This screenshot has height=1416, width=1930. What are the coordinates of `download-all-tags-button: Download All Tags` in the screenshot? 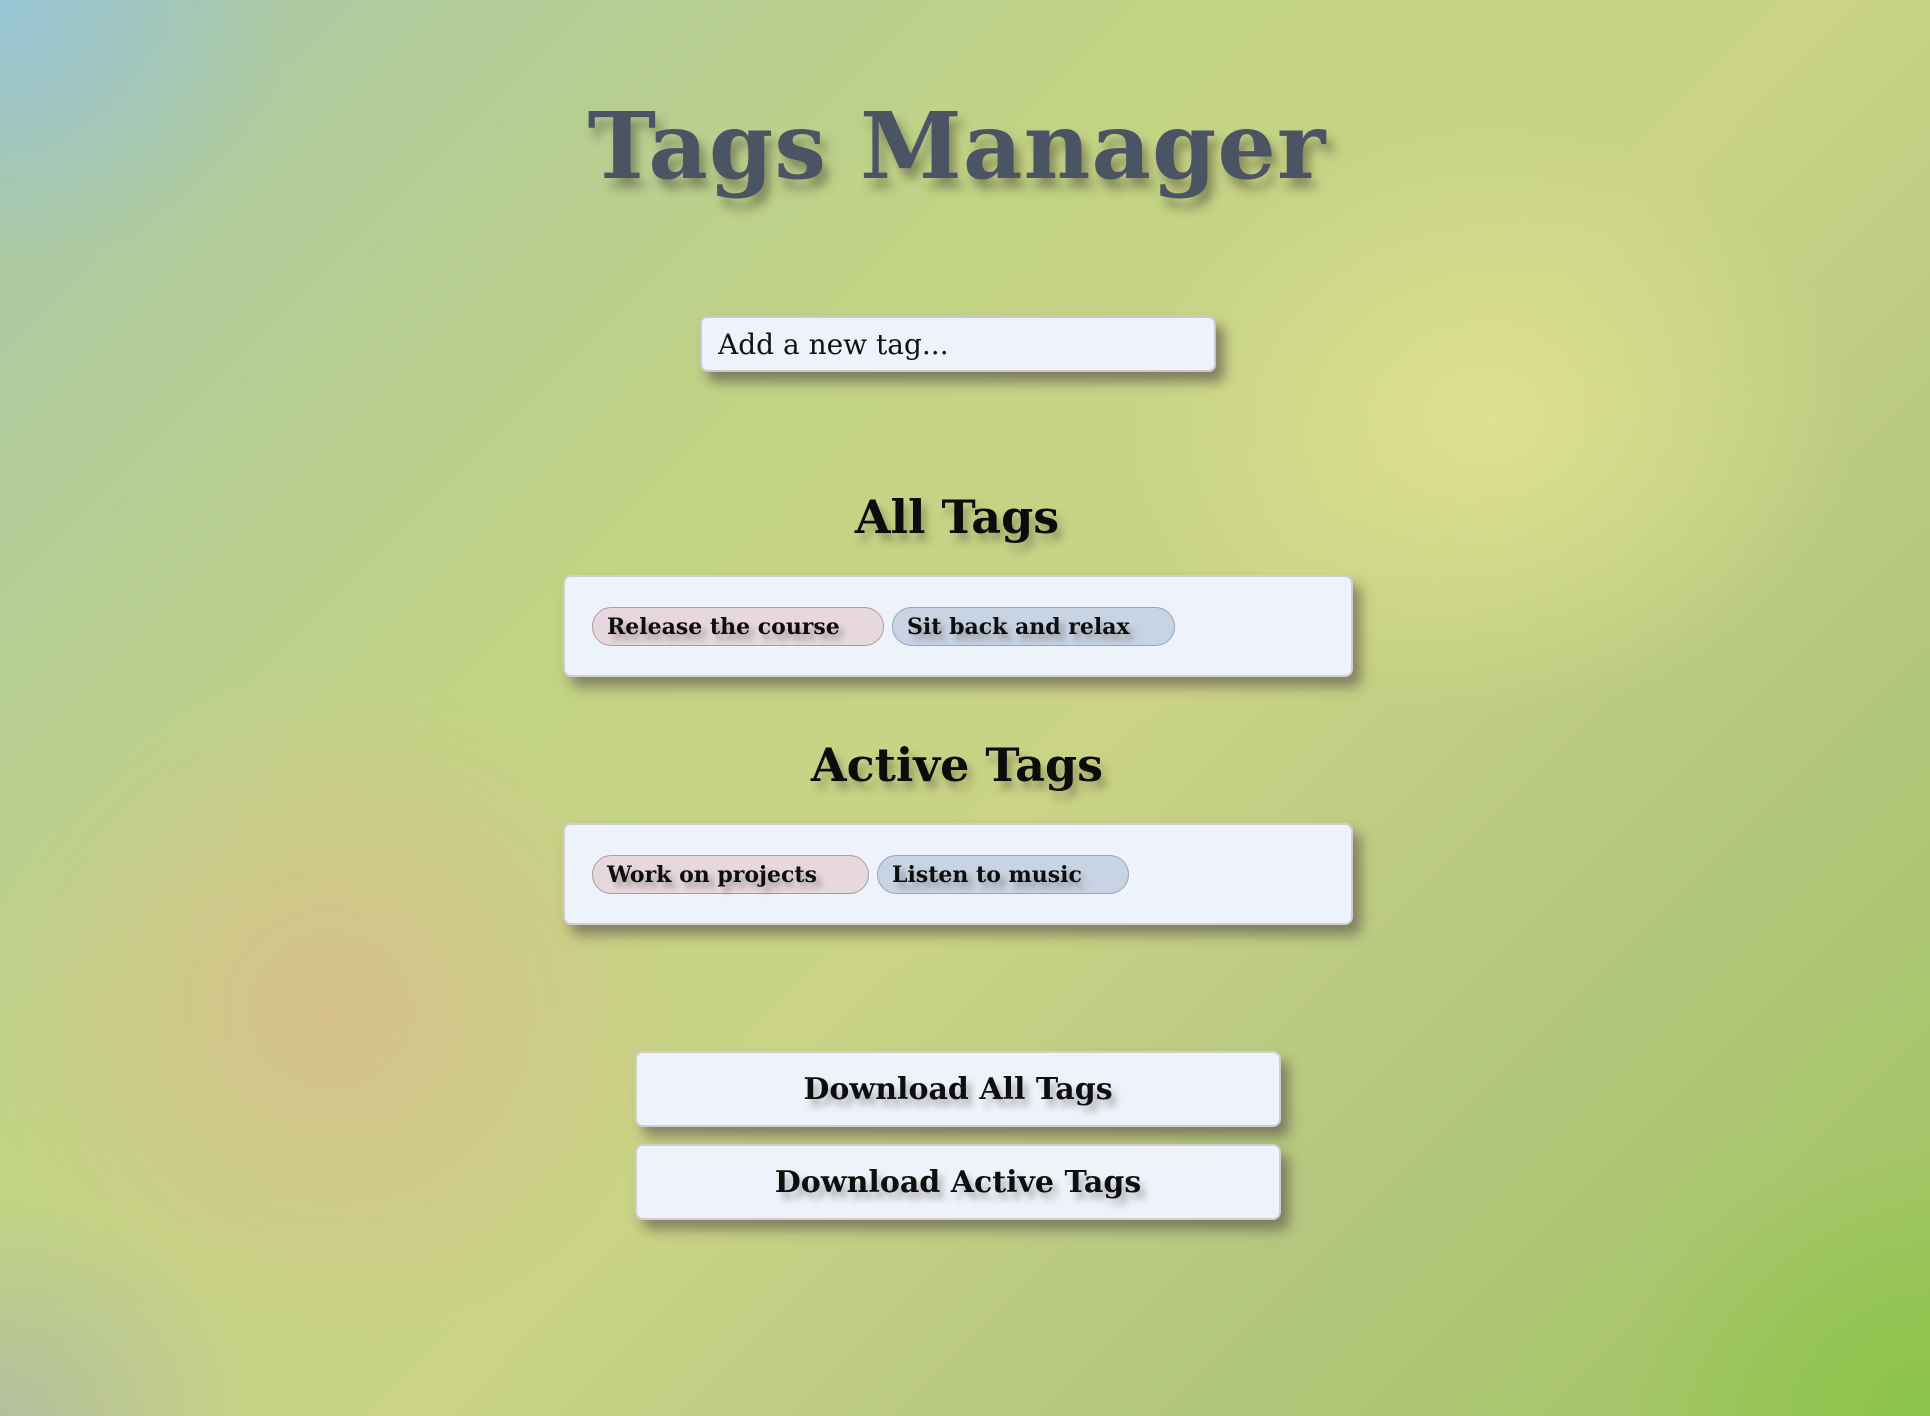 It's located at (958, 1089).